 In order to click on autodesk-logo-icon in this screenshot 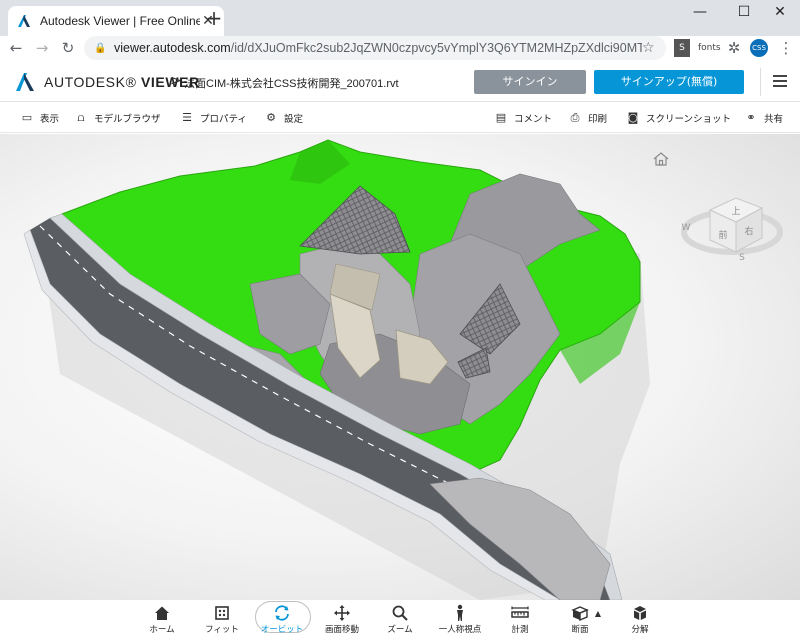, I will do `click(25, 82)`.